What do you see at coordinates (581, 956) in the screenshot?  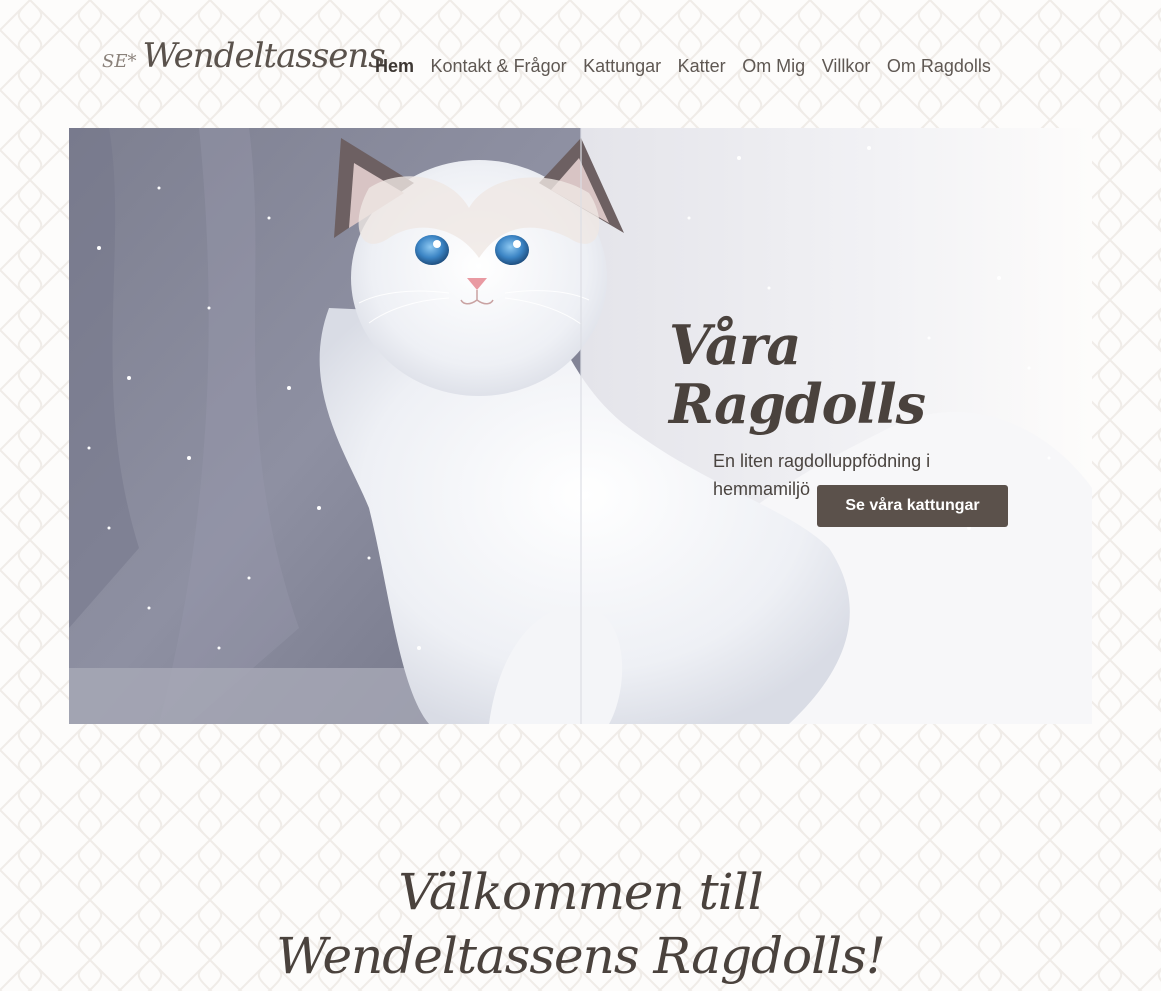 I see `welcome-line-2: Wendeltassens Ragdolls!` at bounding box center [581, 956].